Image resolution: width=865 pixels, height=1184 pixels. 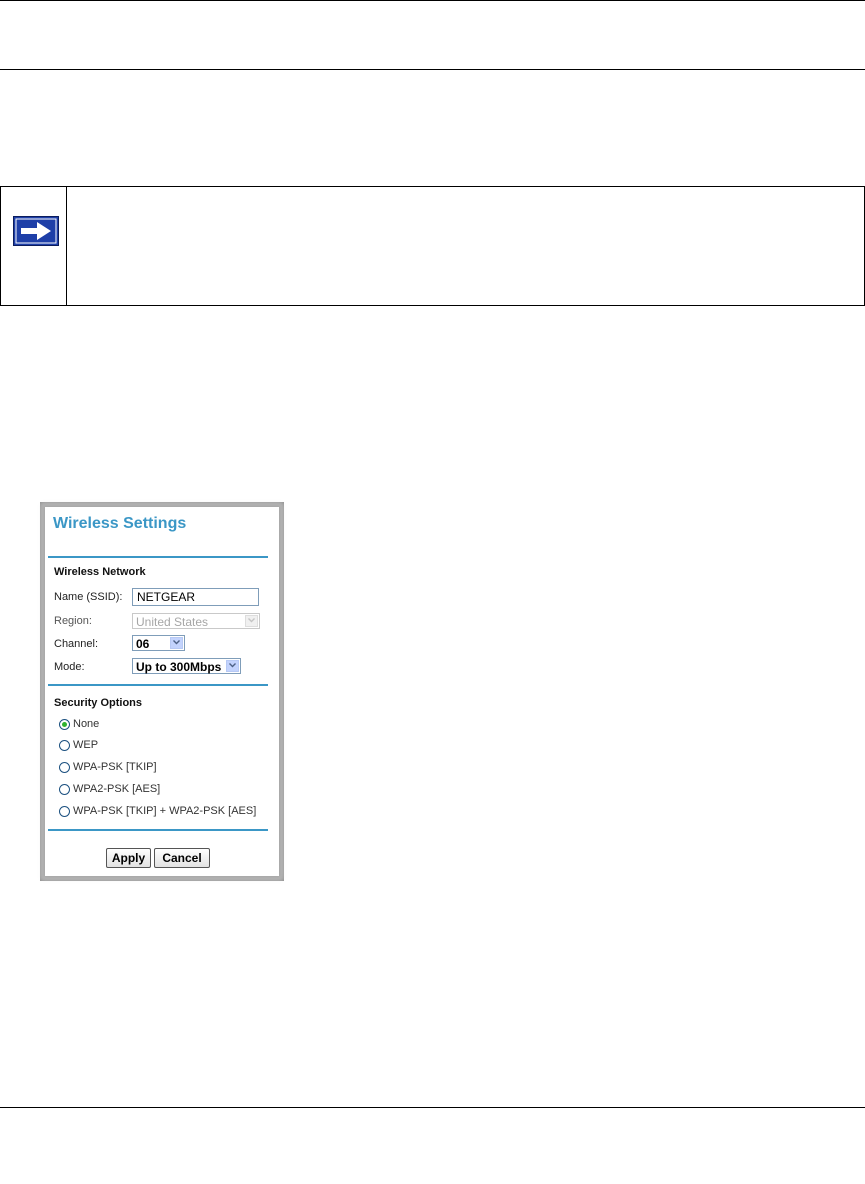 I want to click on radio-label: WPA2-PSK [AES], so click(x=117, y=789).